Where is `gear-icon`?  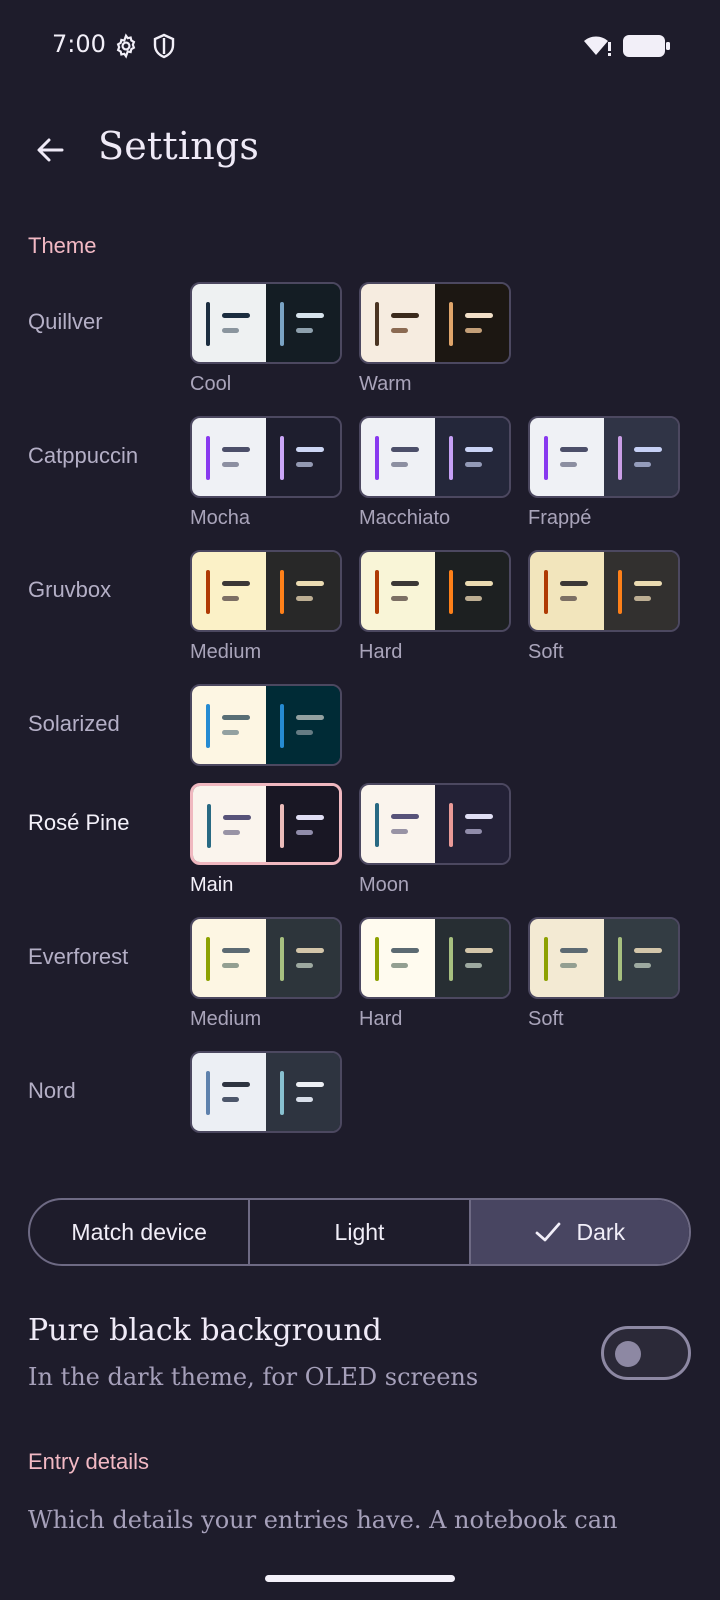 gear-icon is located at coordinates (126, 46).